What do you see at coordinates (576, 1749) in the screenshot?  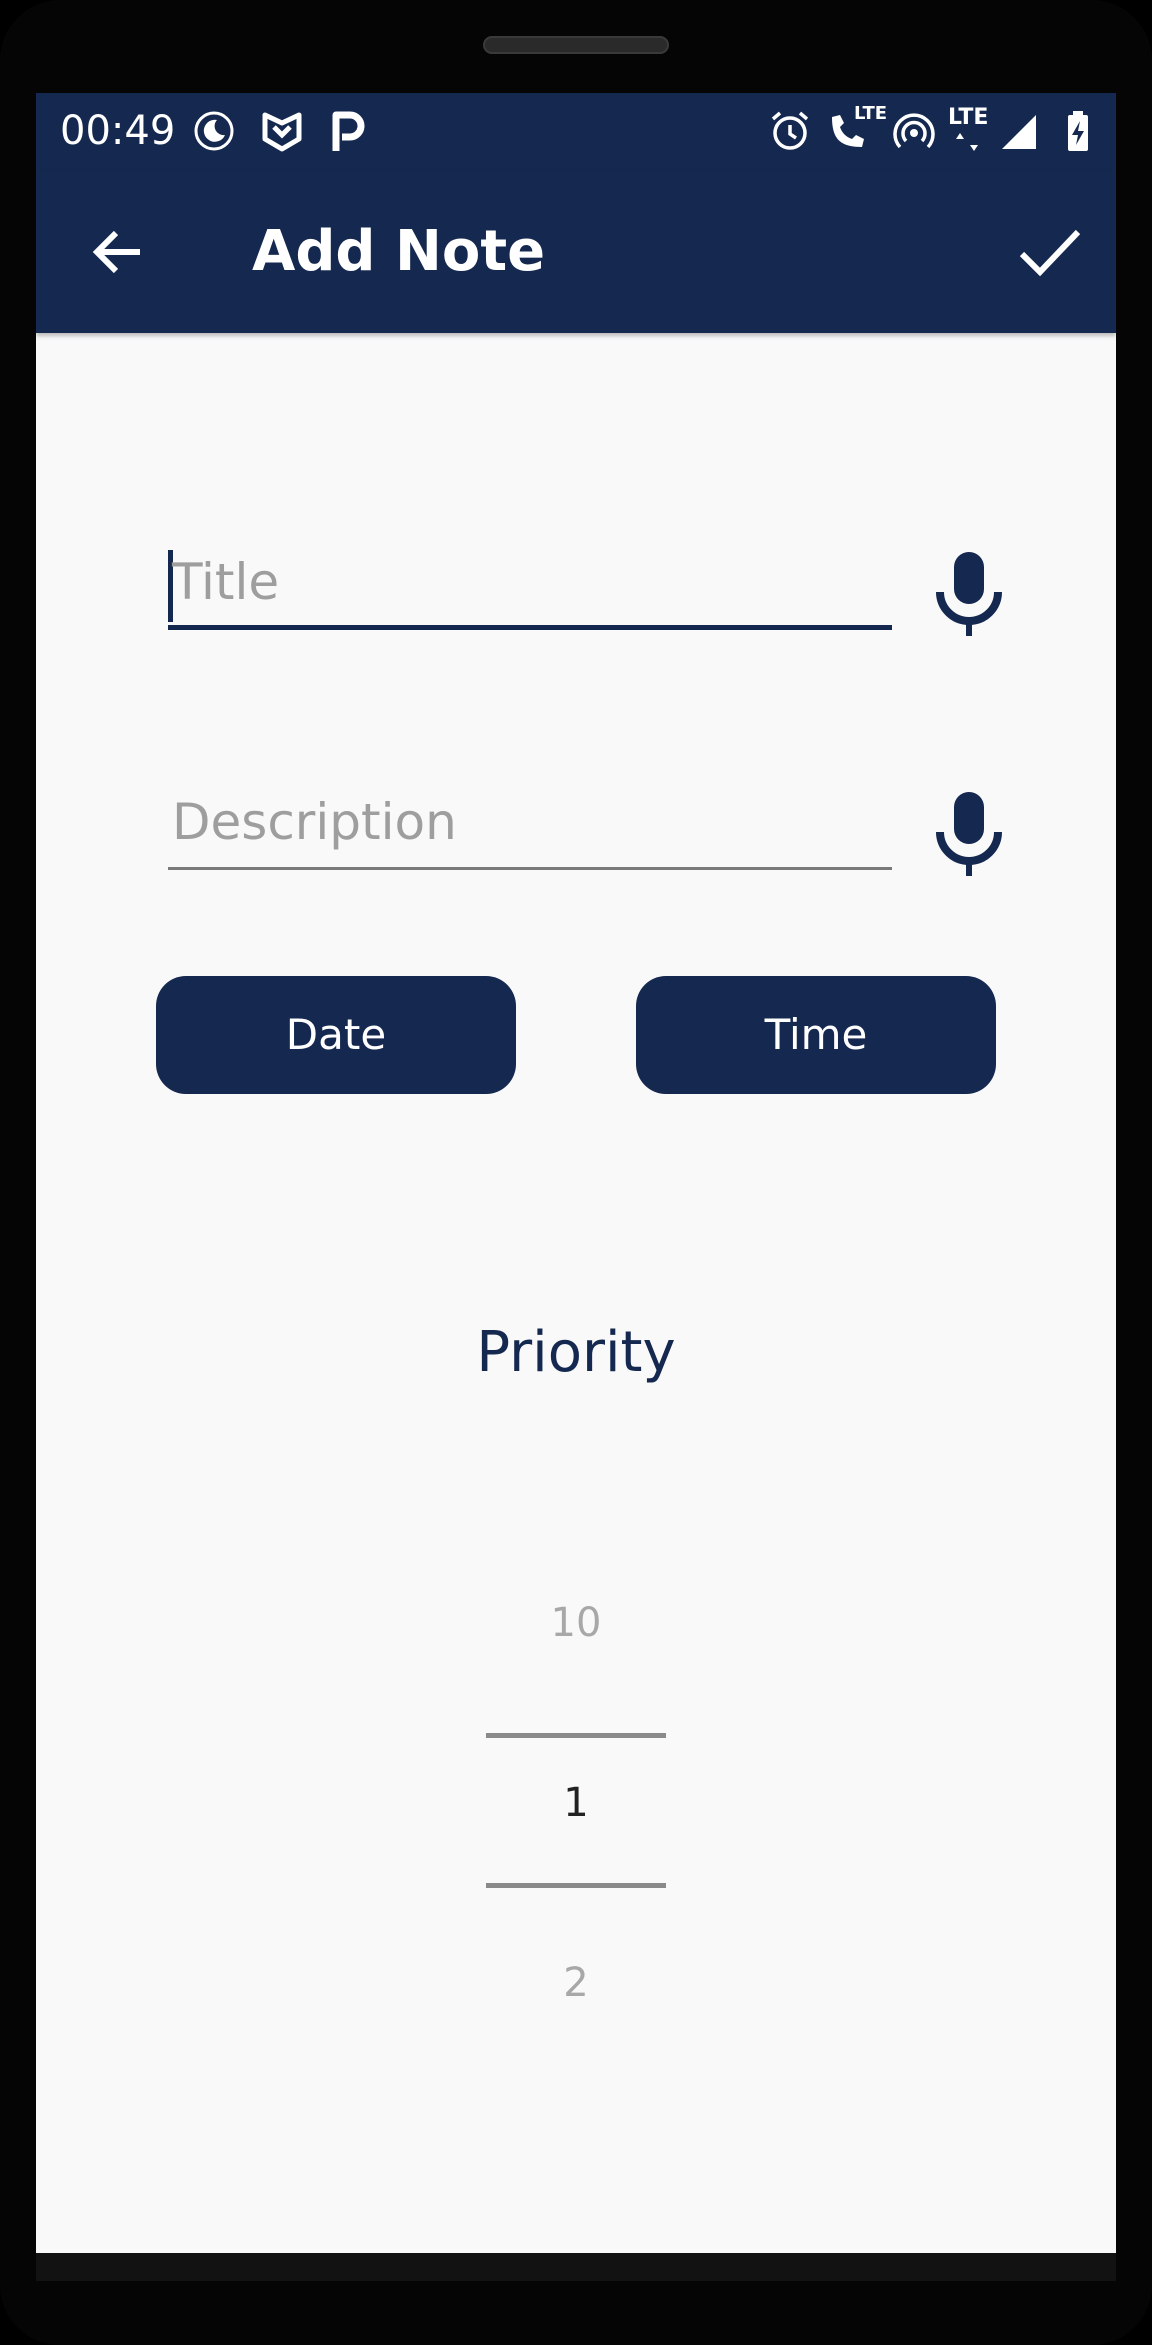 I see `priority-picker: 10 1 2` at bounding box center [576, 1749].